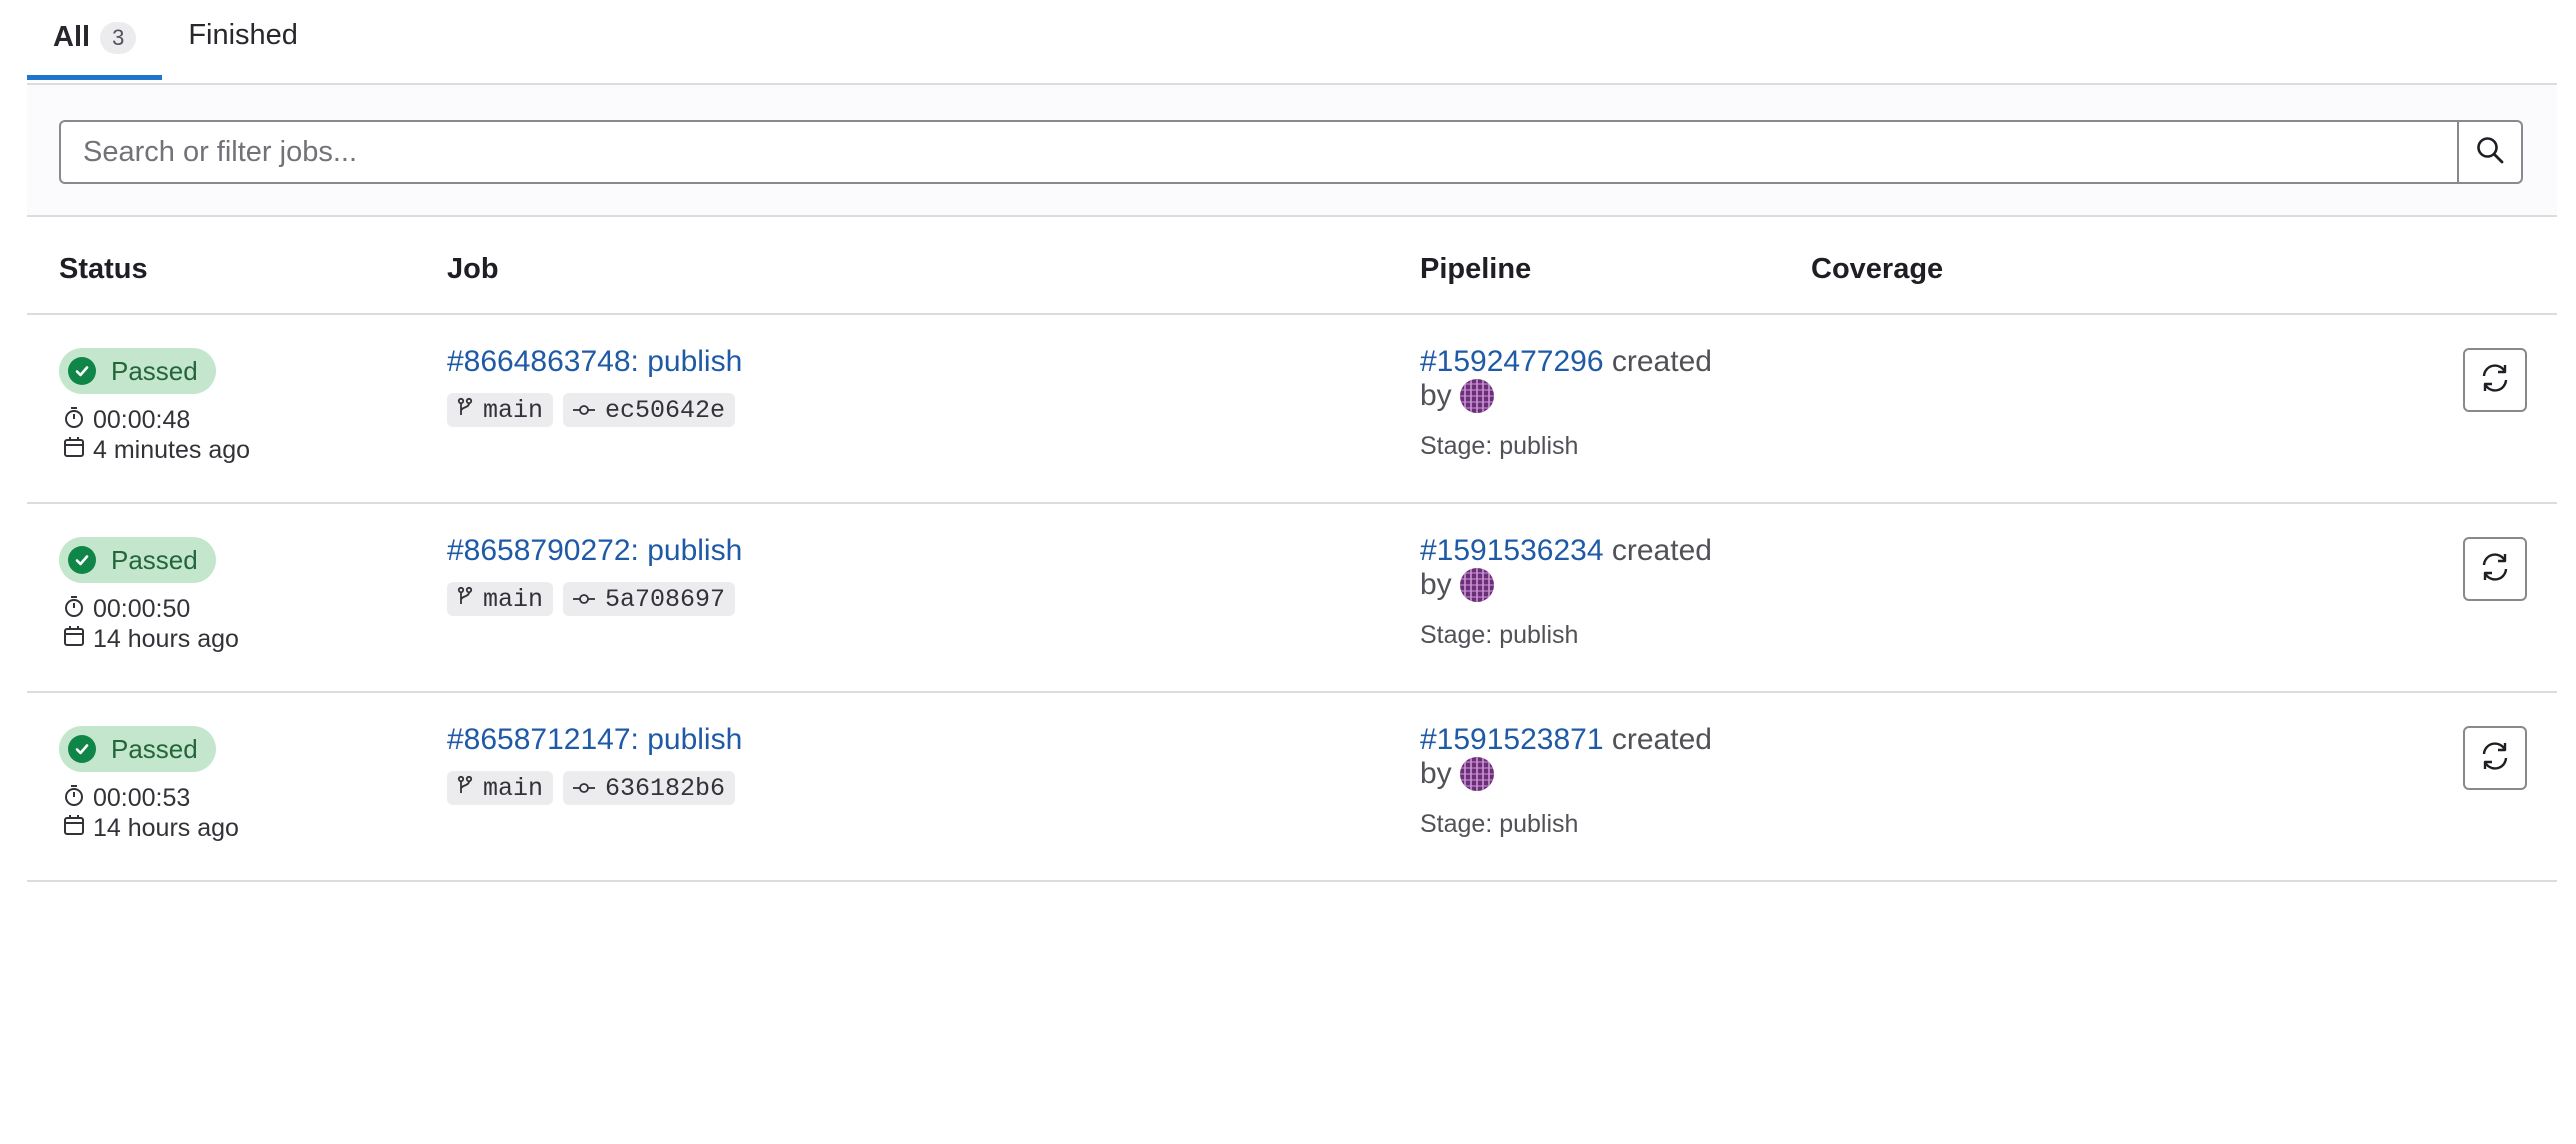 Image resolution: width=2576 pixels, height=1144 pixels. I want to click on search-button, so click(2491, 152).